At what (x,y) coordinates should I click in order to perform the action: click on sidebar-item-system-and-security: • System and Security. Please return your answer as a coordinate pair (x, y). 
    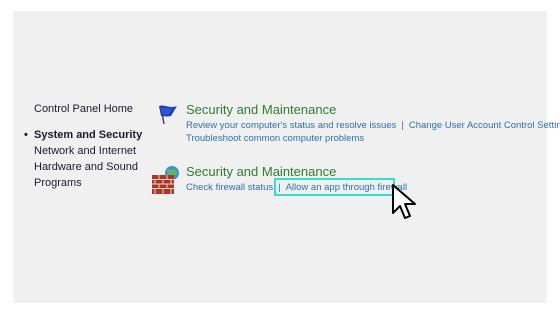
    Looking at the image, I should click on (83, 135).